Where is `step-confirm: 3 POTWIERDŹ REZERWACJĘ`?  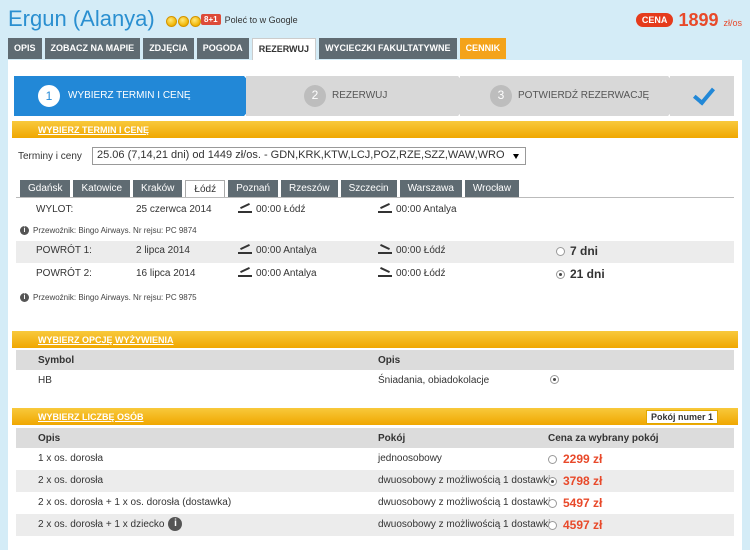 step-confirm: 3 POTWIERDŹ REZERWACJĘ is located at coordinates (573, 96).